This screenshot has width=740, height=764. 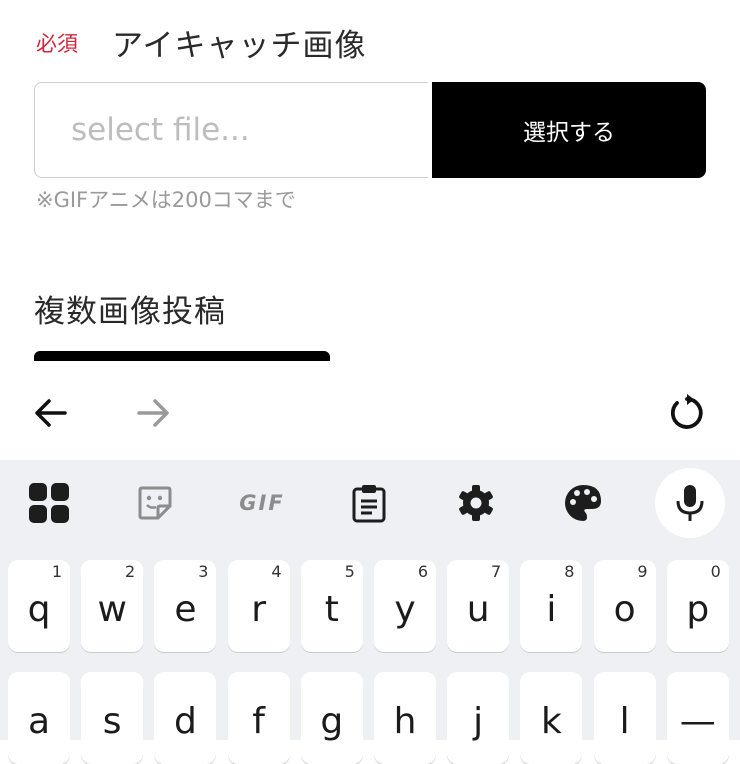 I want to click on theme-button, so click(x=583, y=503).